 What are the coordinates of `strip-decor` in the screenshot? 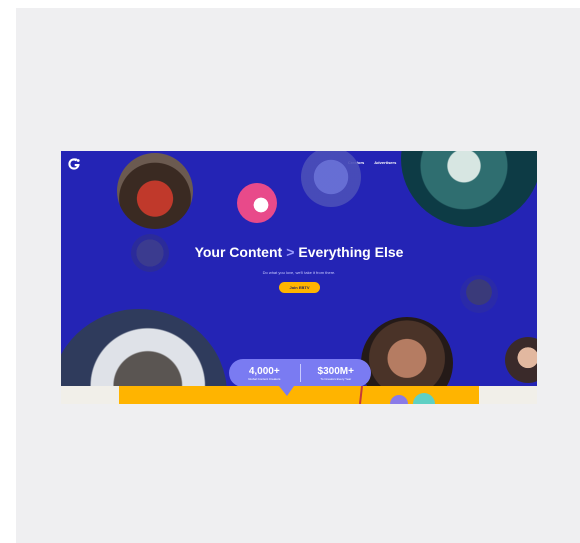 It's located at (357, 395).